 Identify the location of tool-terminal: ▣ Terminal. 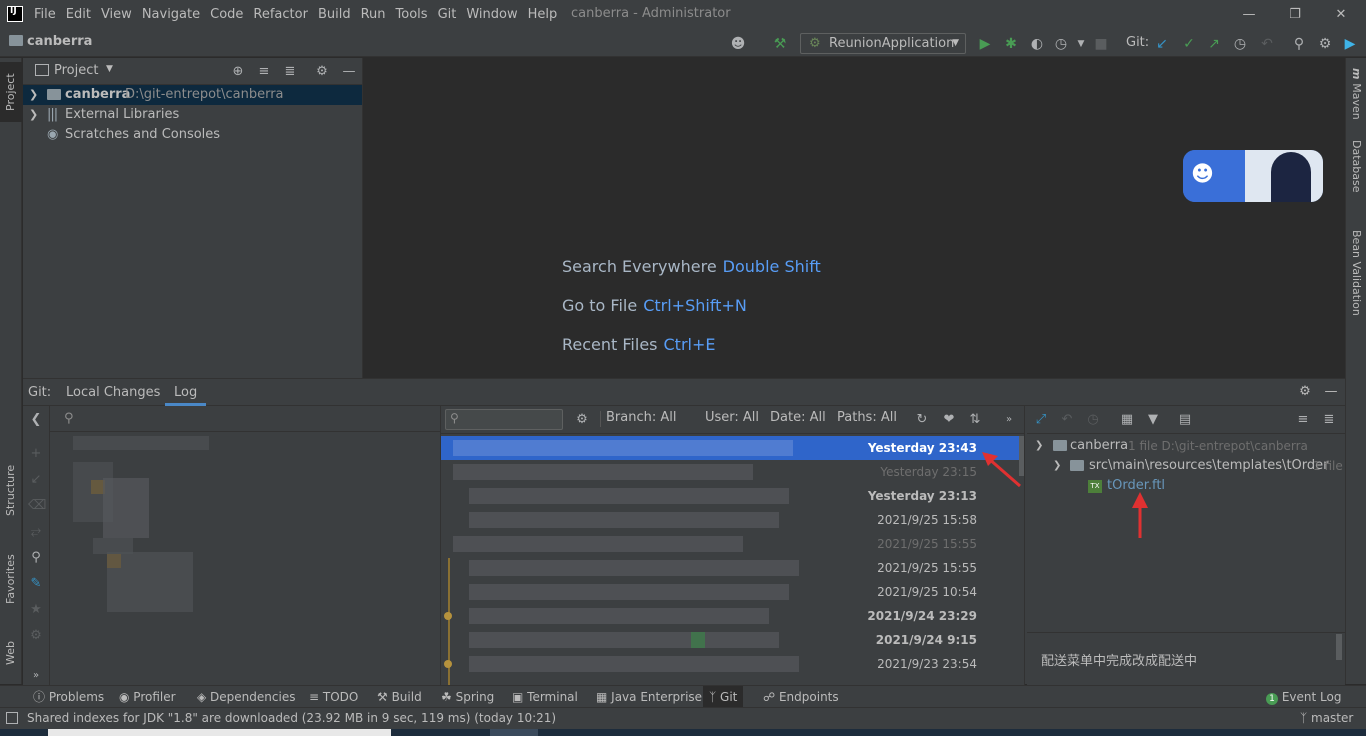
(545, 697).